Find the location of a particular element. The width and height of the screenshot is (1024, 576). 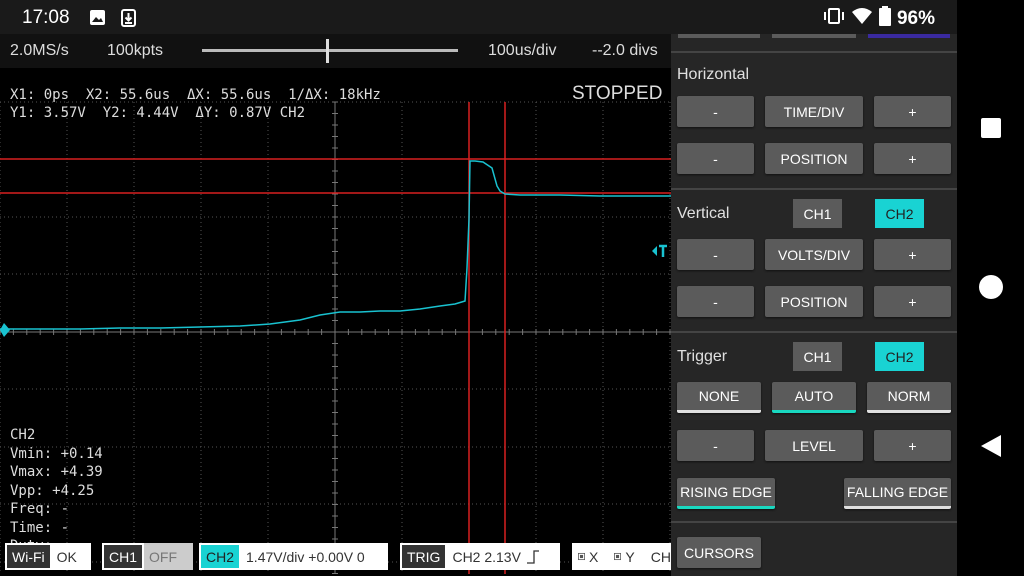

cursor-y-readout: Y1: 3.57V Y2: 4.44V ΔY: 0.87V CH2 is located at coordinates (158, 113).